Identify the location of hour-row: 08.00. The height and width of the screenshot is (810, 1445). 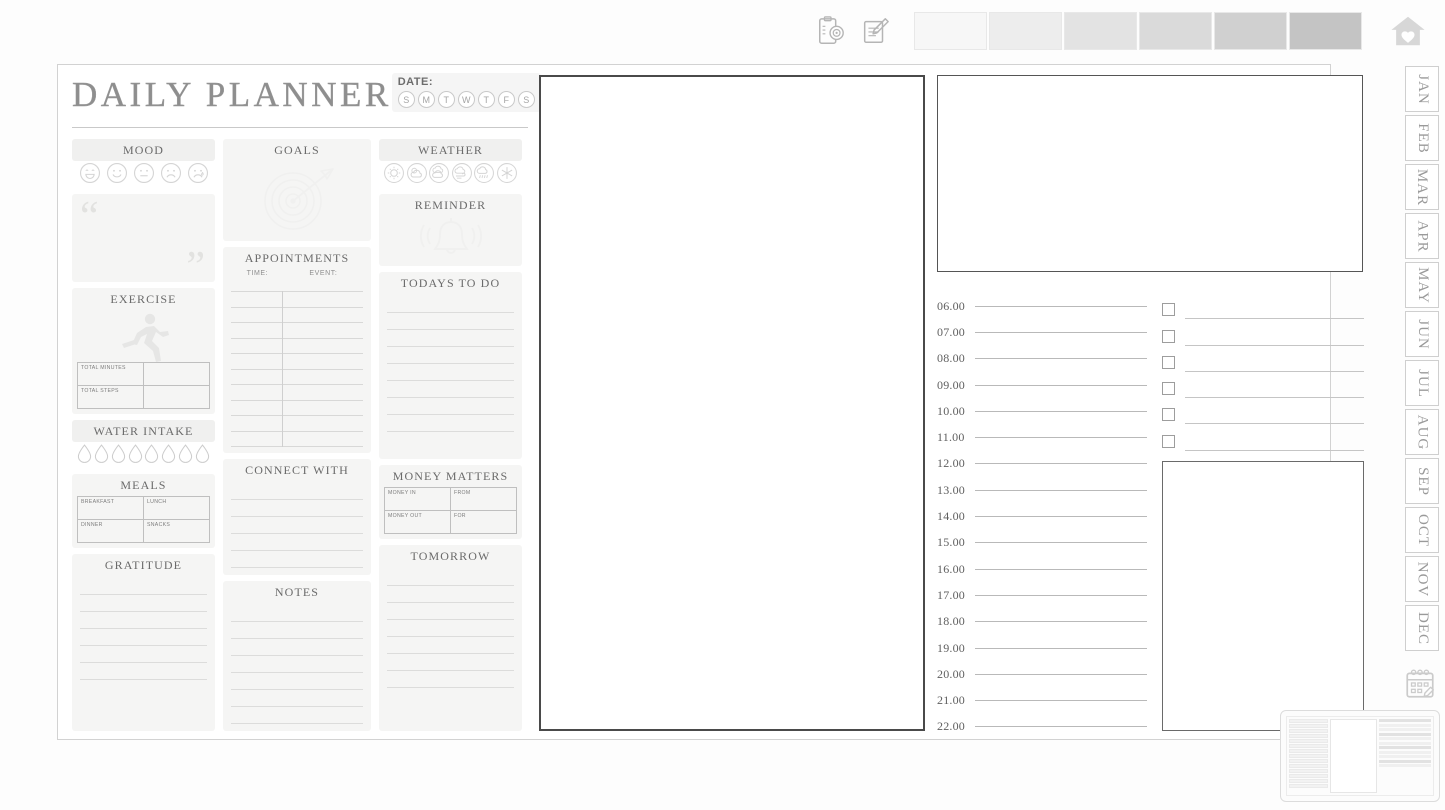
(1042, 359).